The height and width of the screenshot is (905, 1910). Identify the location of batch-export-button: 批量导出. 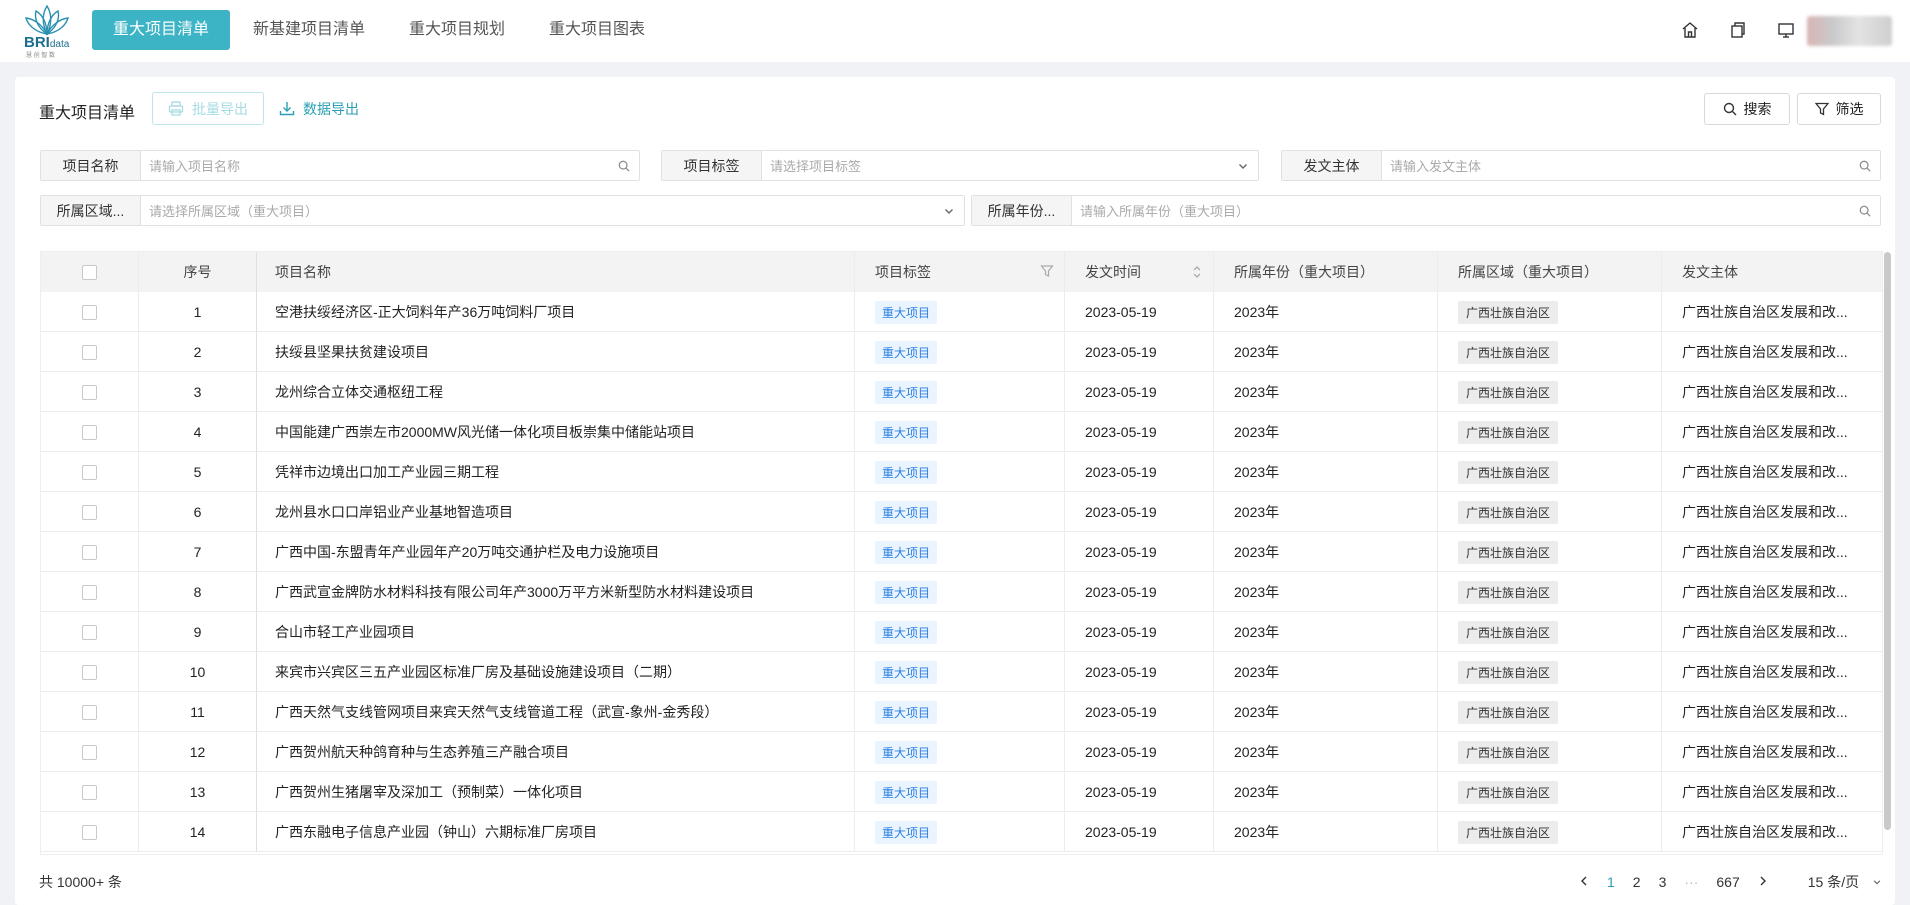
(208, 108).